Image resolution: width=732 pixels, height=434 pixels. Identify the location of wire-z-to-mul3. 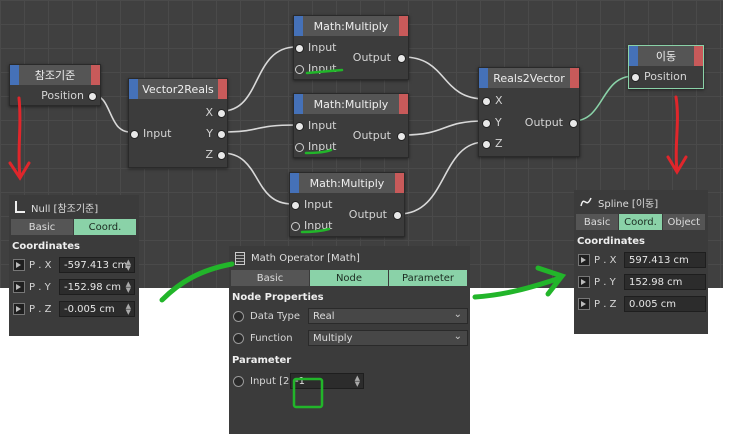
(257, 178).